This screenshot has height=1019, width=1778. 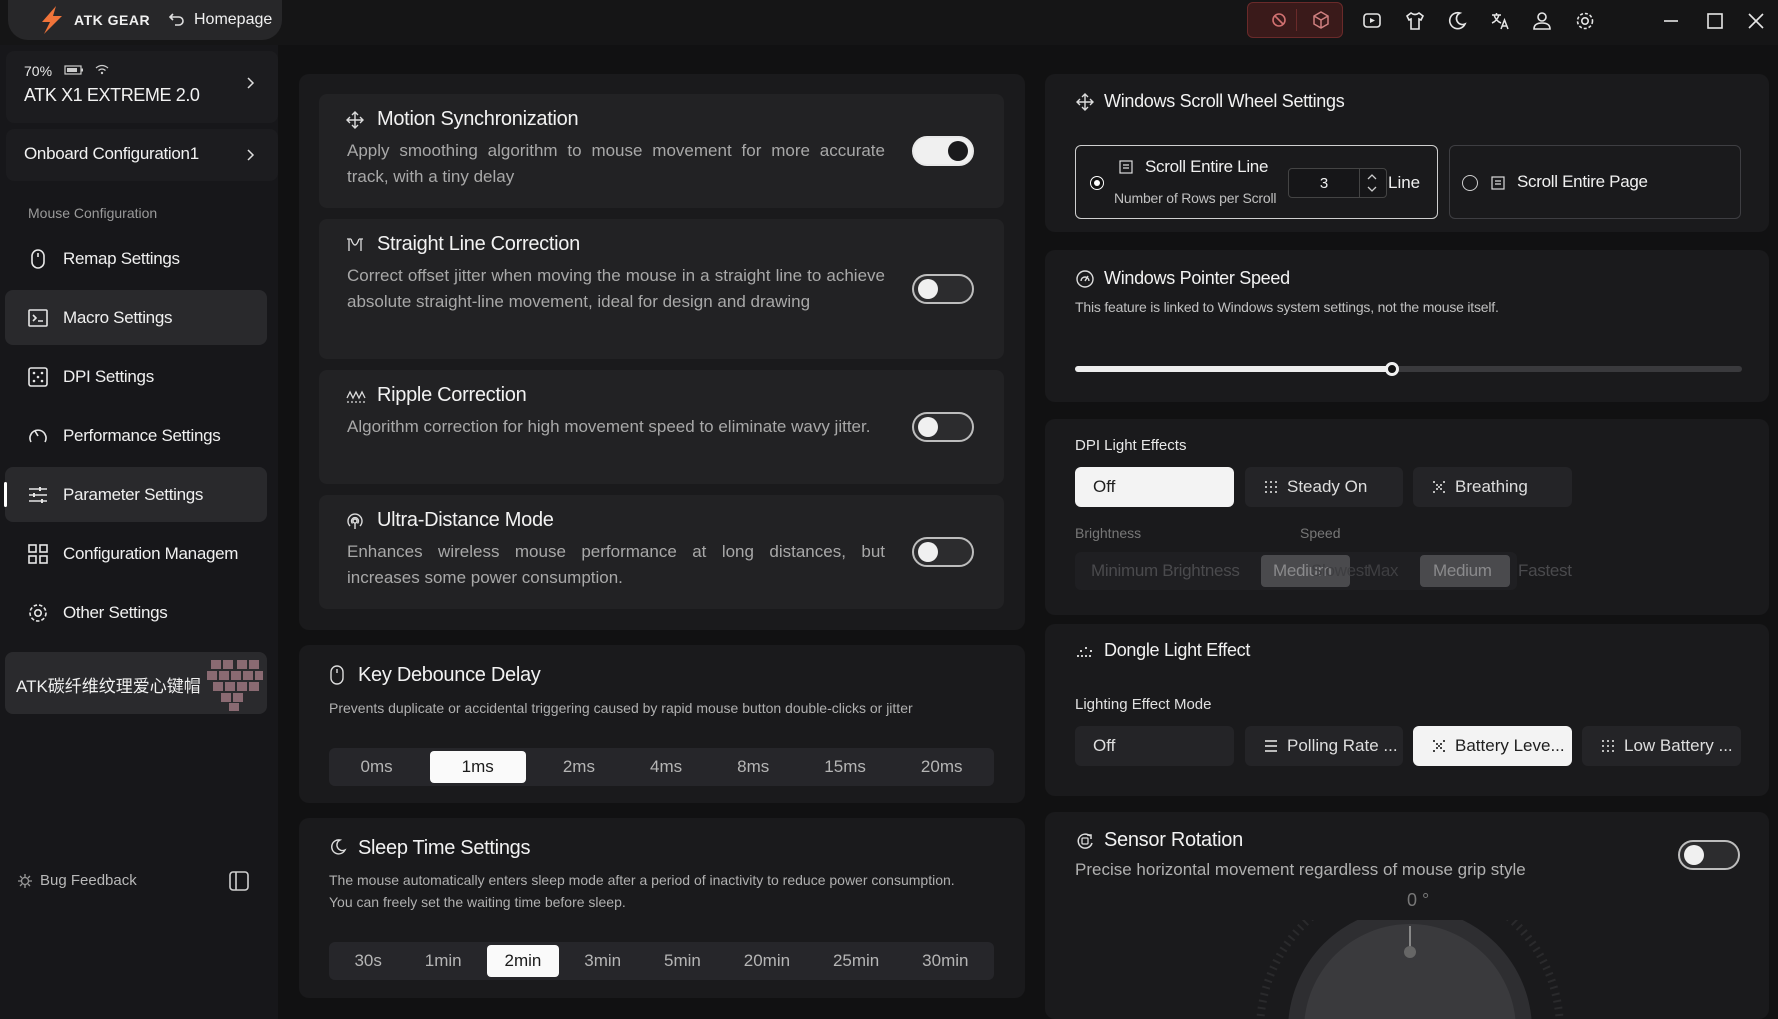 What do you see at coordinates (233, 20) in the screenshot?
I see `homepage-link: Homepage` at bounding box center [233, 20].